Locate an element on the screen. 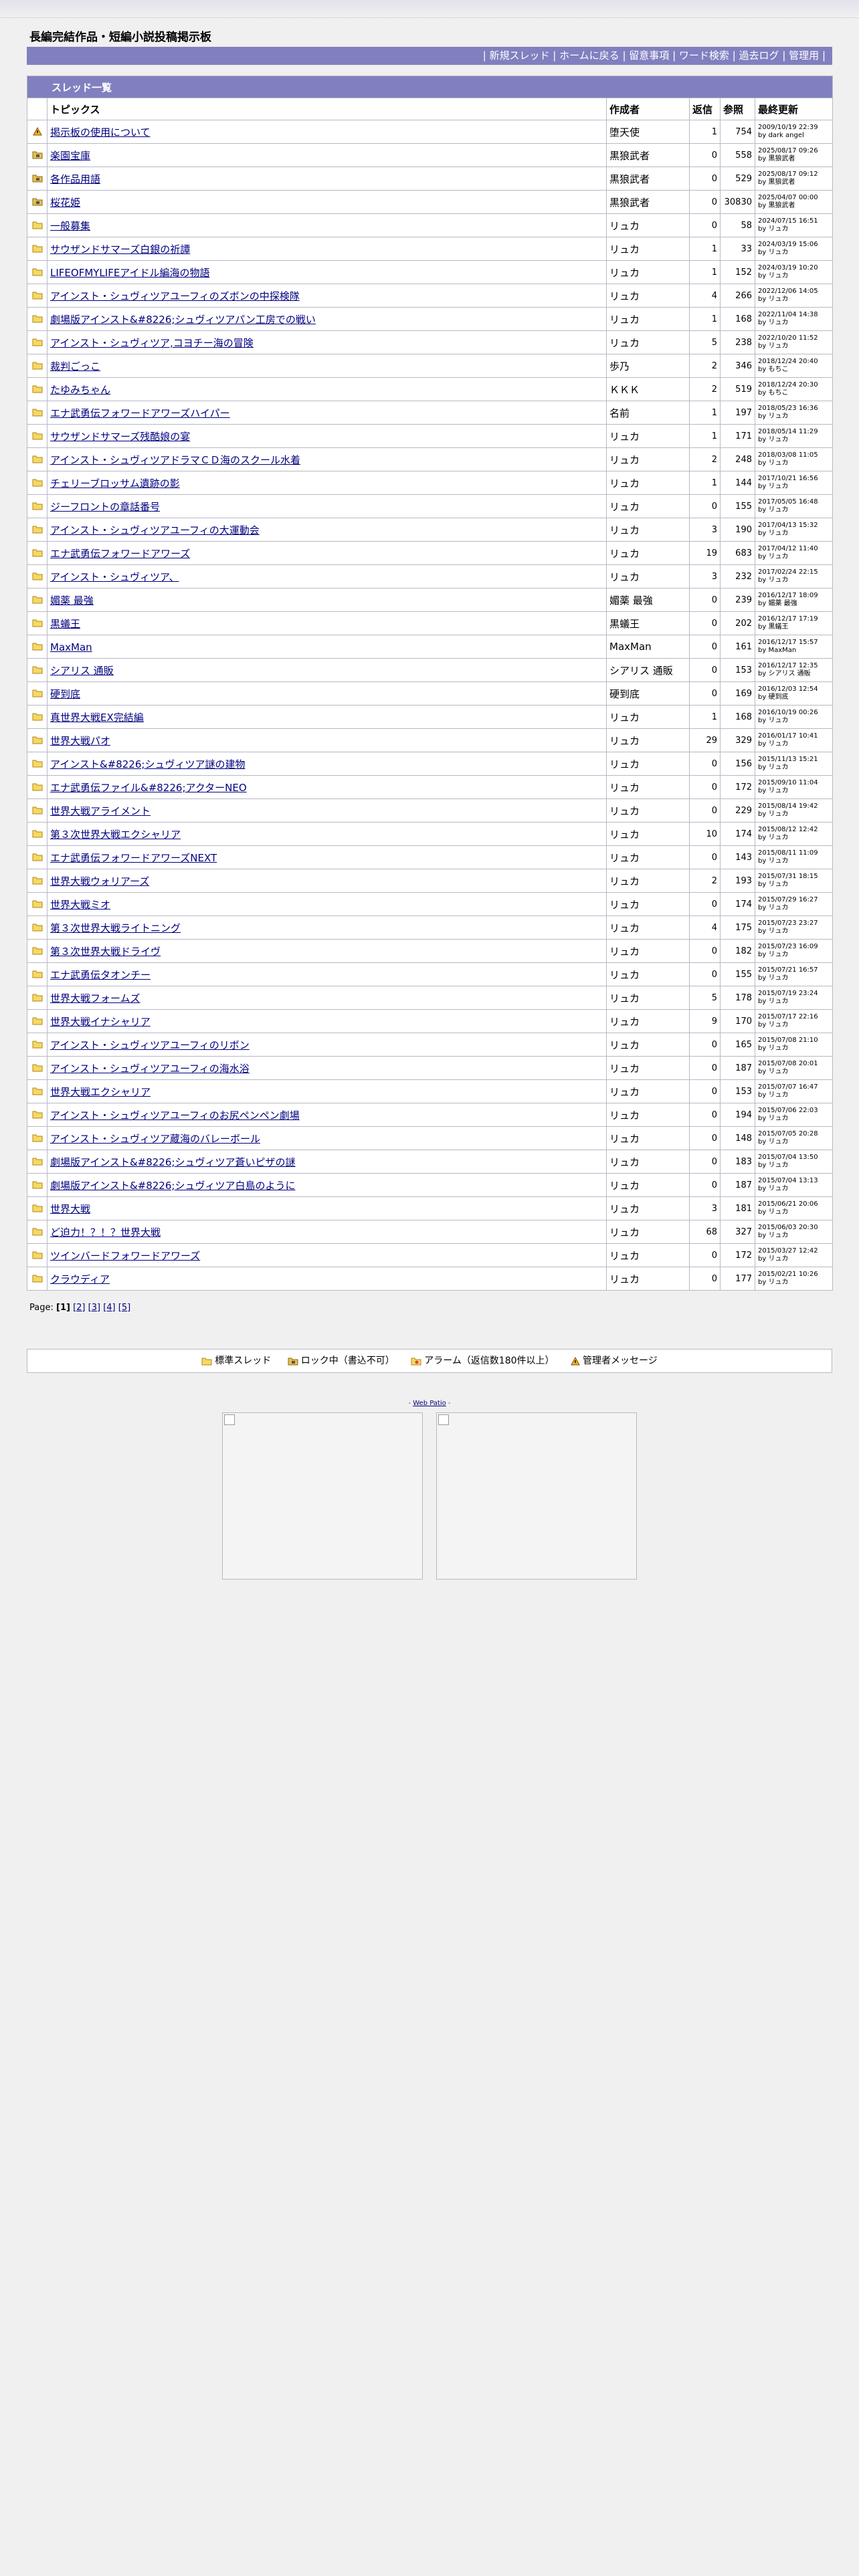  topic-link: 世界大戦イナシャリア is located at coordinates (101, 1022).